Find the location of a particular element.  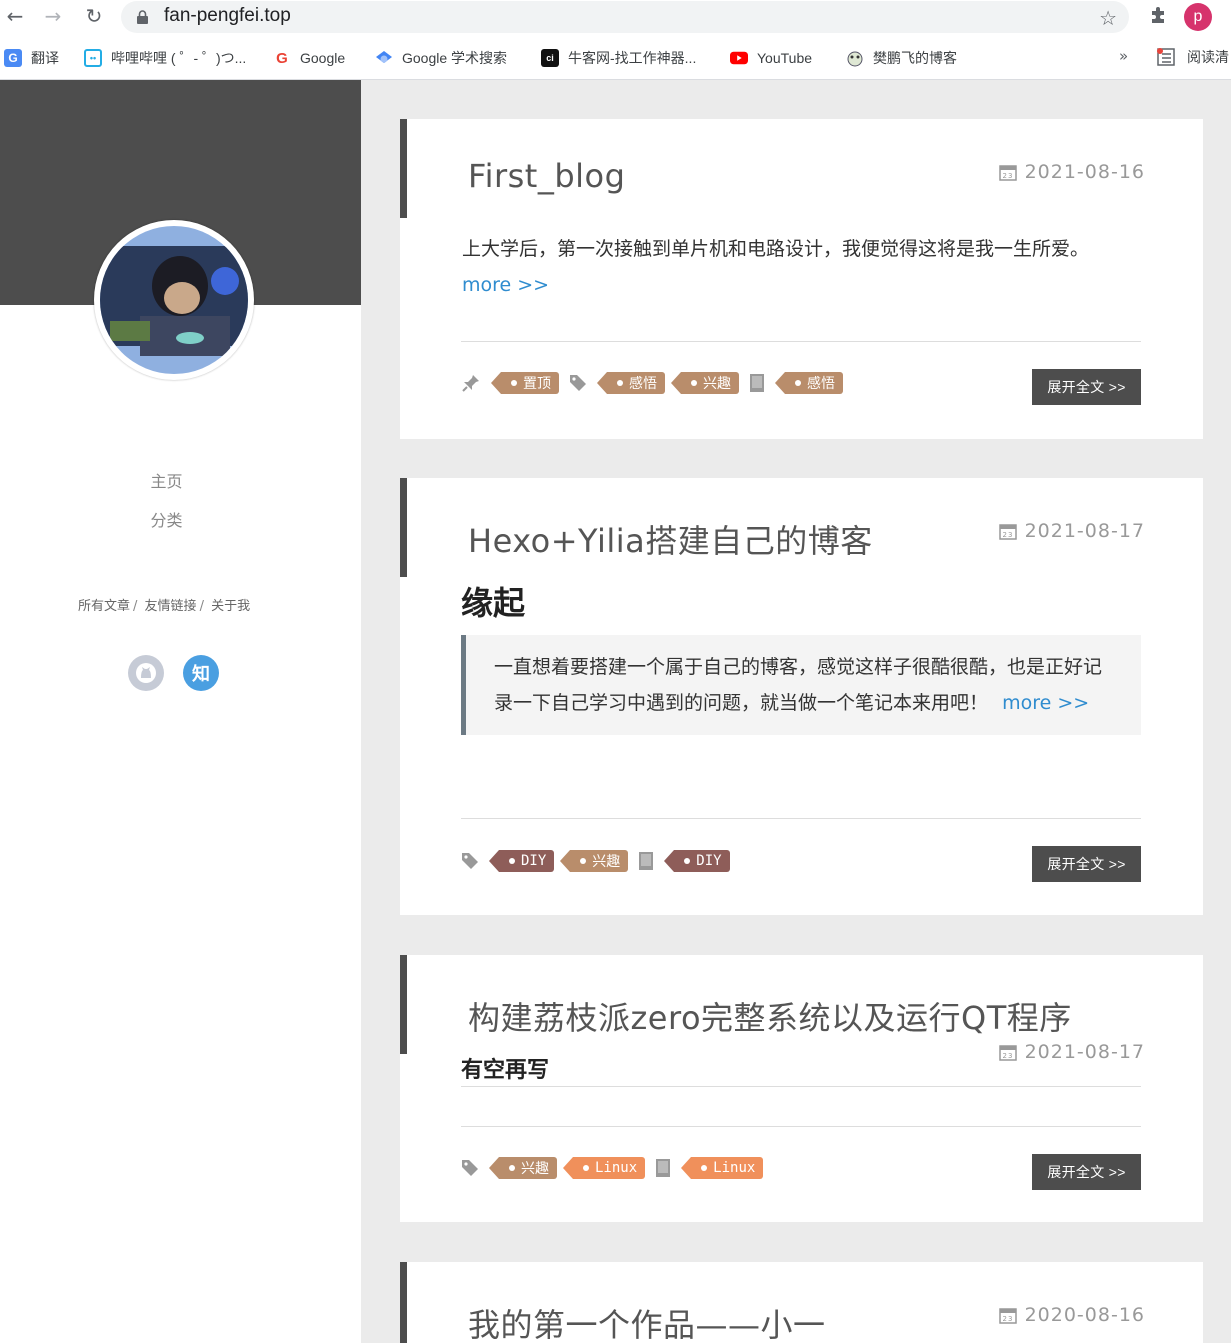

tag-chip: 感悟 is located at coordinates (631, 383).